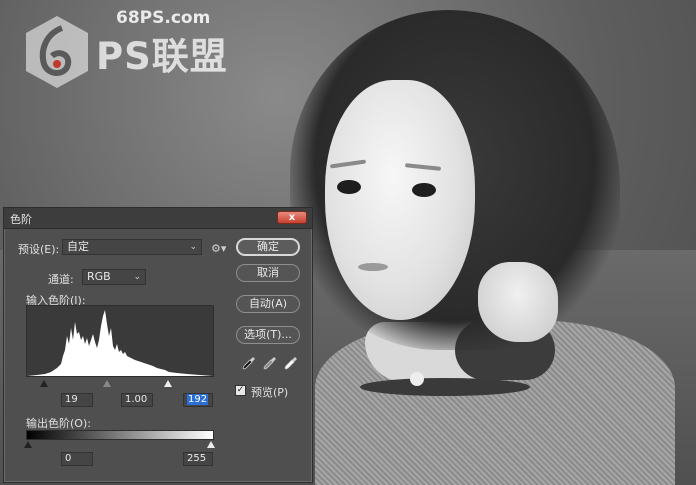 This screenshot has width=696, height=485. I want to click on output-white-value: 255, so click(197, 458).